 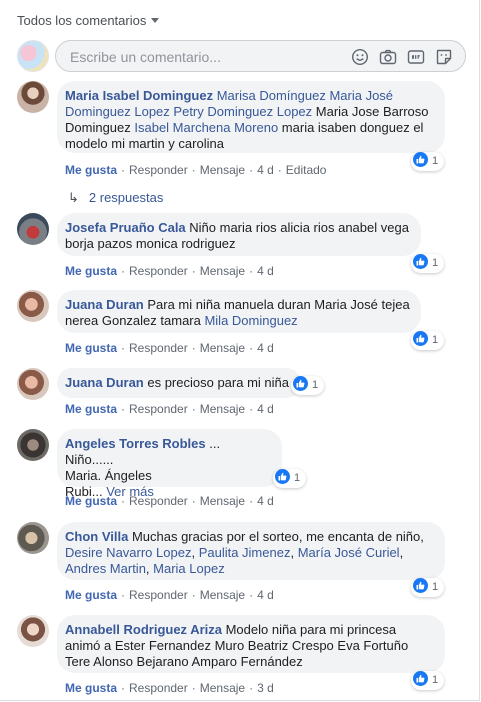 I want to click on current-user-avatar, so click(x=33, y=56).